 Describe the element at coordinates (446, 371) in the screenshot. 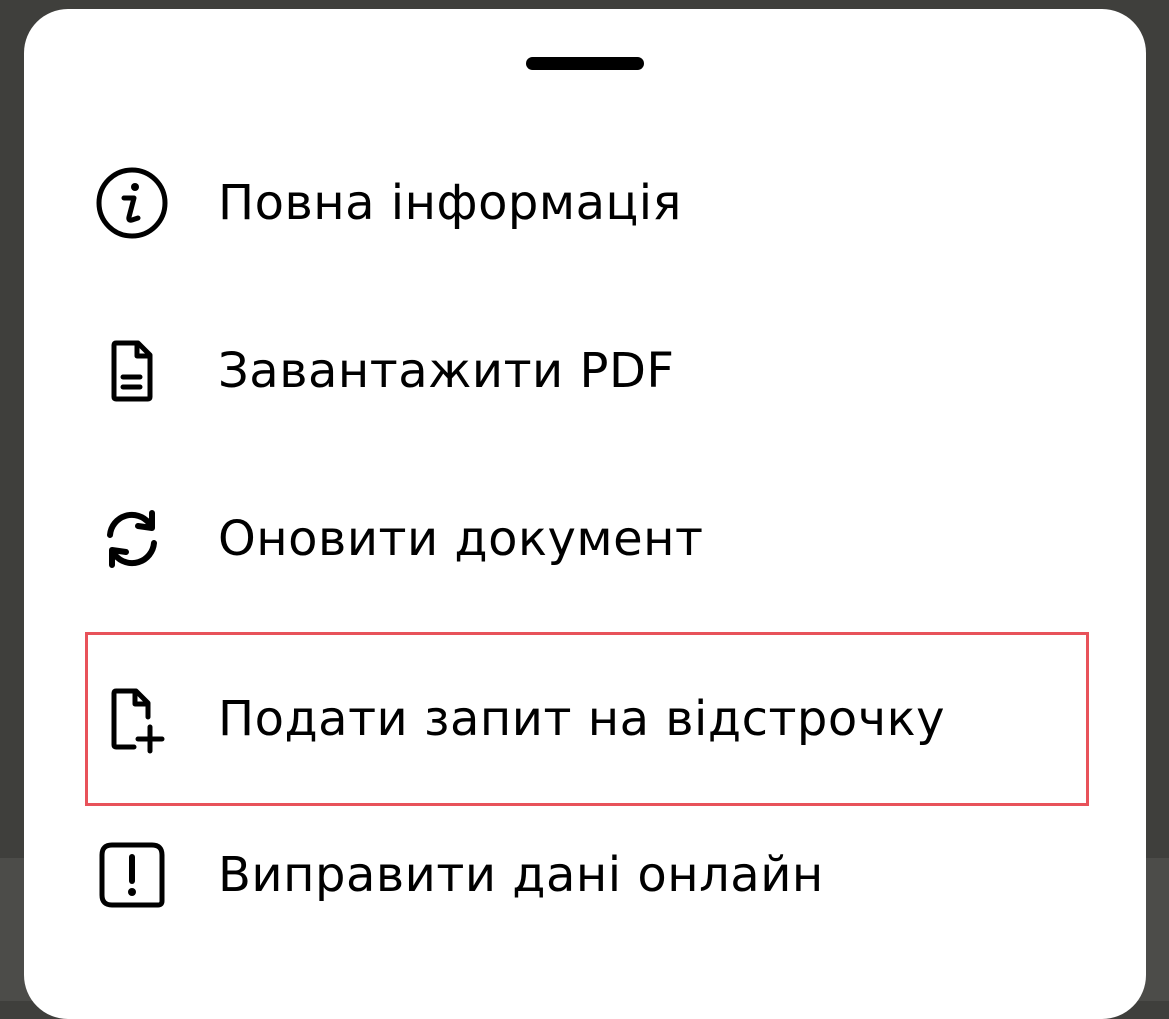

I see `menu-item-label: Завантажити PDF` at that location.